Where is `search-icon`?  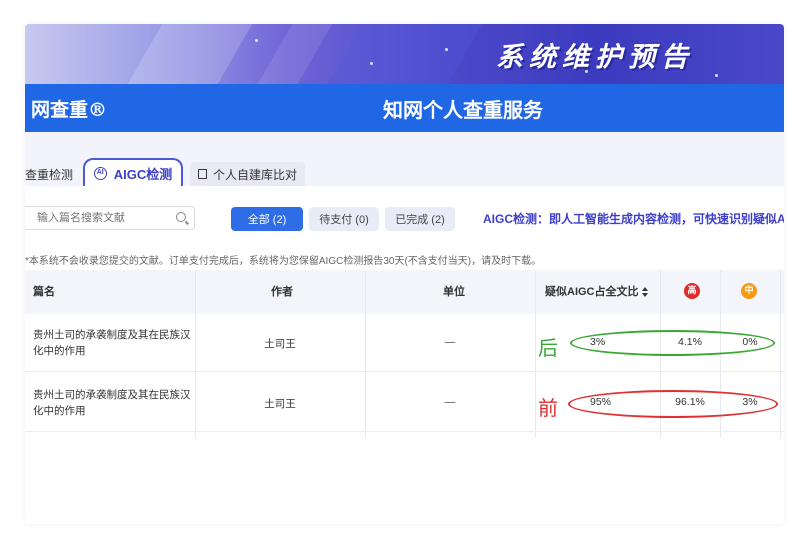
search-icon is located at coordinates (181, 217).